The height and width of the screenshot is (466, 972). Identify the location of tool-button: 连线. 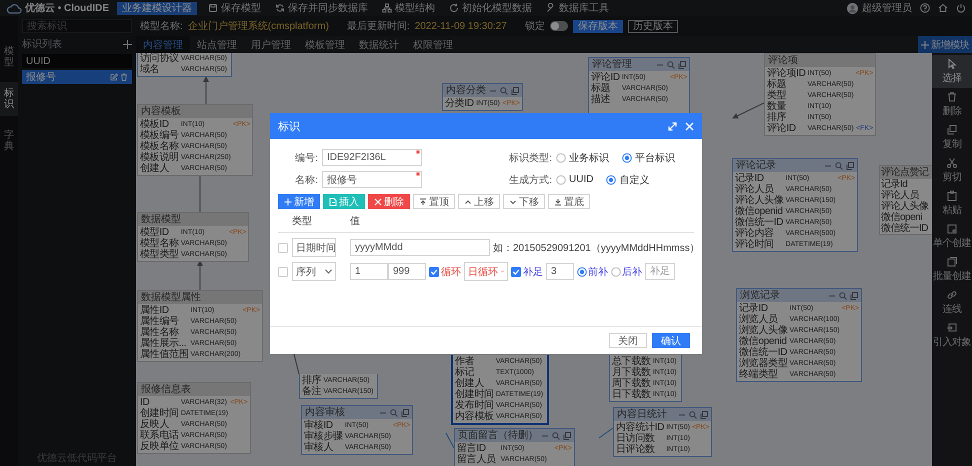
(952, 302).